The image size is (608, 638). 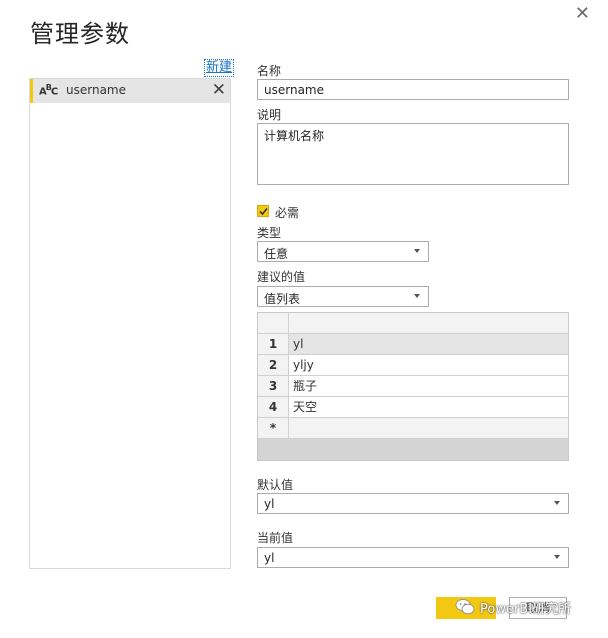 I want to click on required-label: 必需, so click(x=287, y=213).